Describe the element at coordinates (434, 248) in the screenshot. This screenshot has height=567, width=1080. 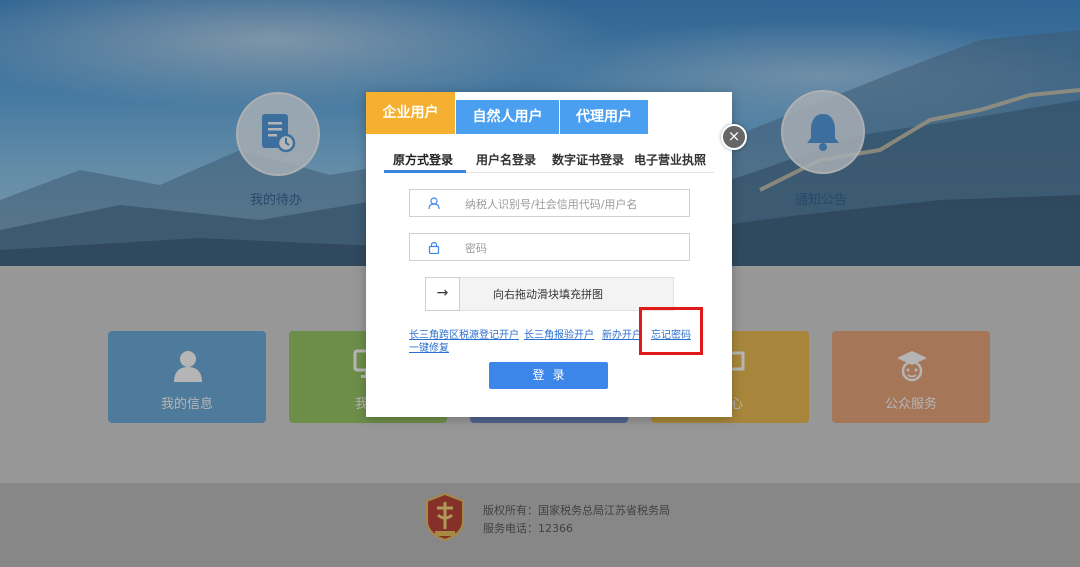
I see `lock-icon` at that location.